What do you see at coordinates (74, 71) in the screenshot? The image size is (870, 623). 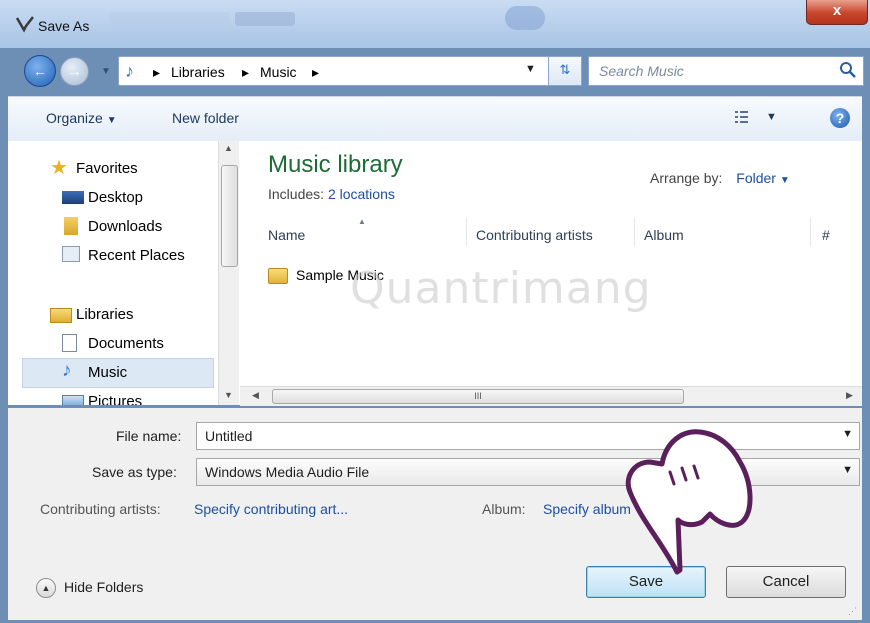 I see `forward-button: →` at bounding box center [74, 71].